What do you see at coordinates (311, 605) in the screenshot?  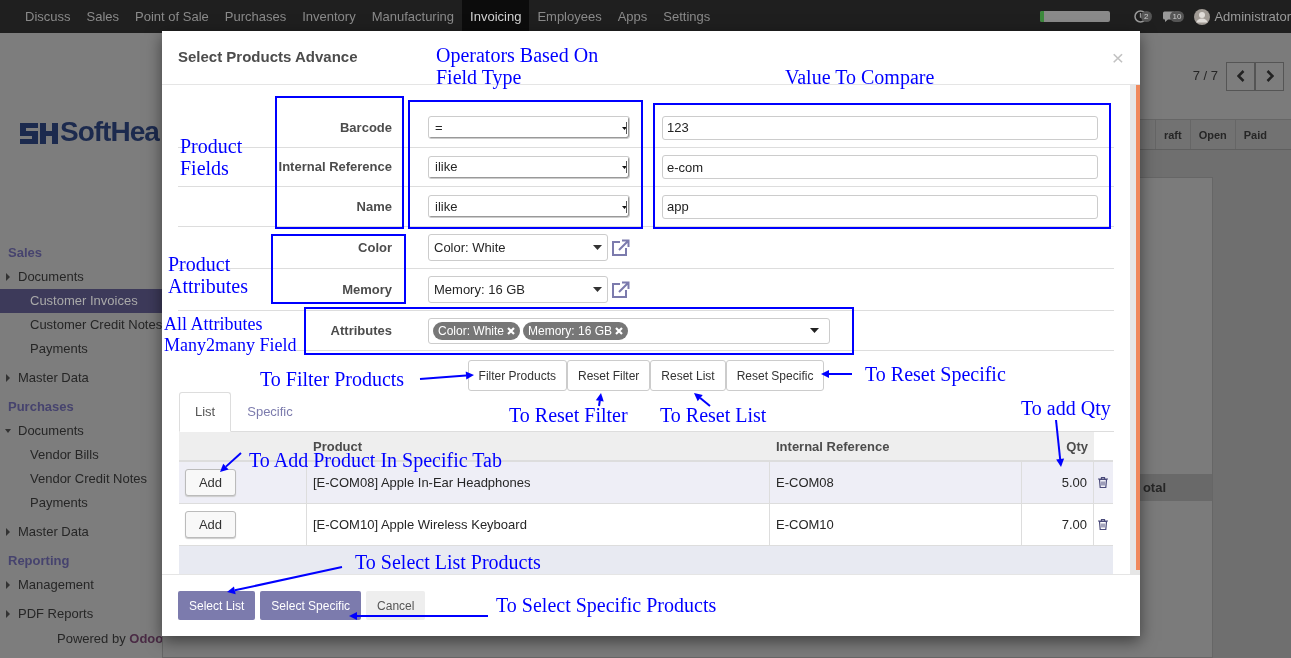 I see `primary-button: Select Specific` at bounding box center [311, 605].